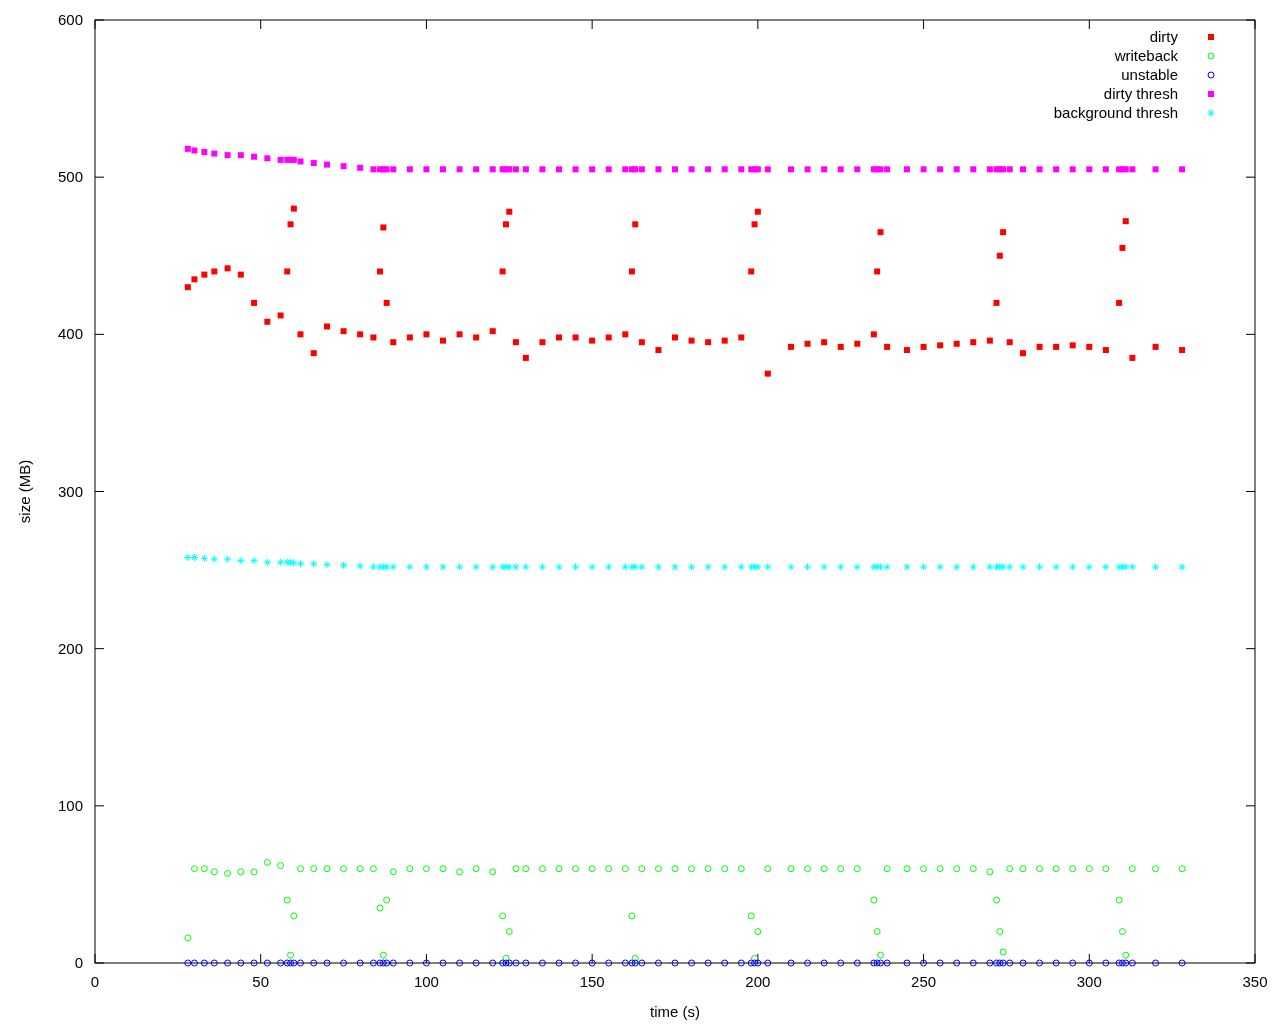  What do you see at coordinates (70, 177) in the screenshot?
I see `tick-label: 500` at bounding box center [70, 177].